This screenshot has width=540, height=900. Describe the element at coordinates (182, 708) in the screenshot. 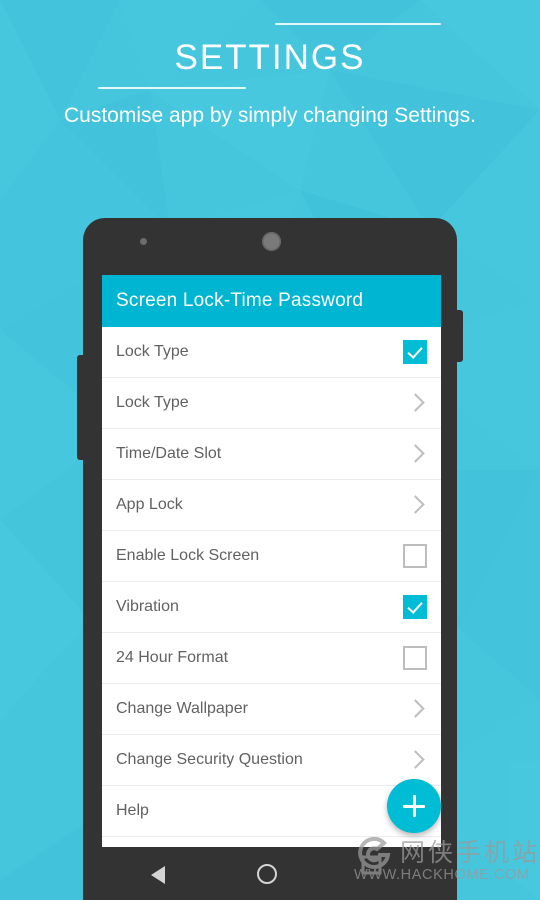

I see `settings-row-label: Change Wallpaper` at that location.